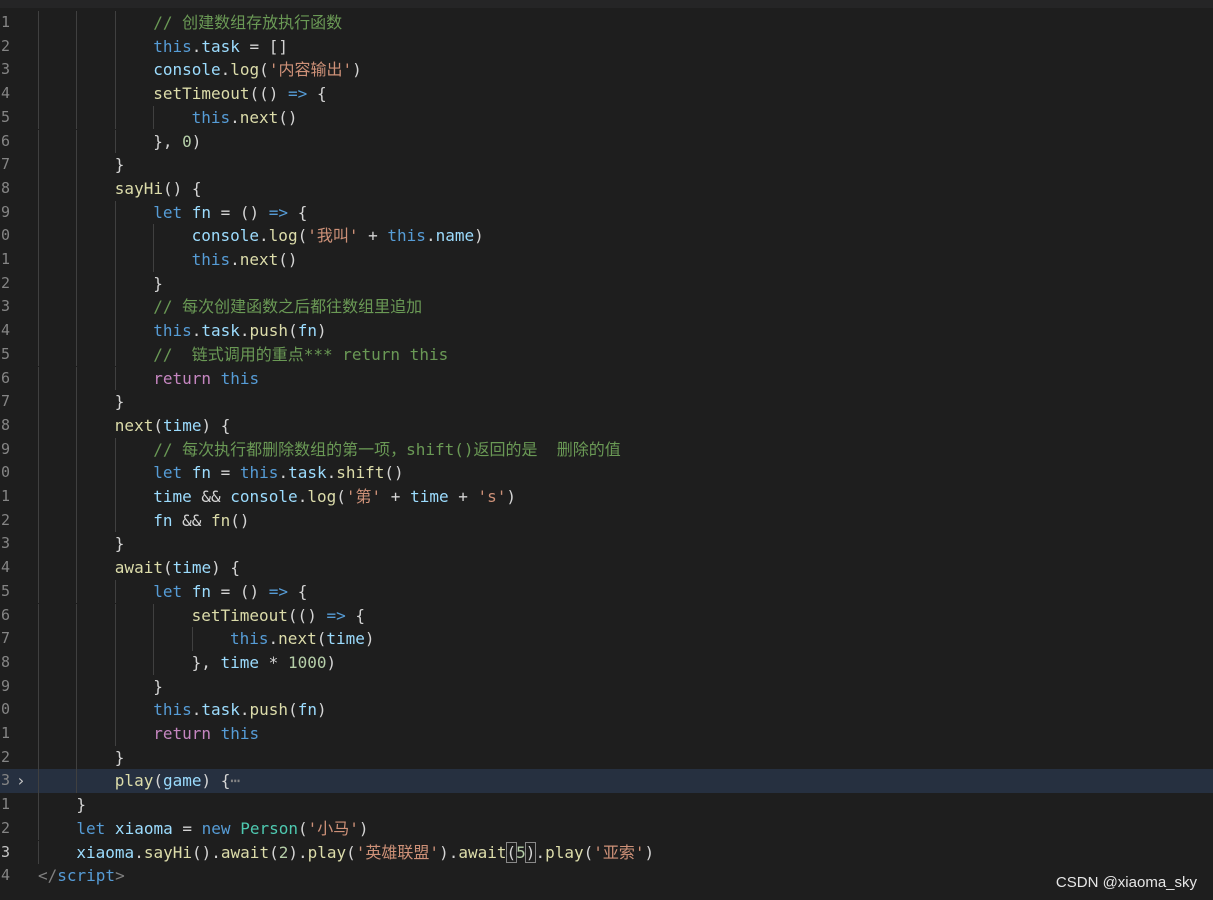 The image size is (1213, 900). I want to click on code-line: 4 await(time) {, so click(606, 568).